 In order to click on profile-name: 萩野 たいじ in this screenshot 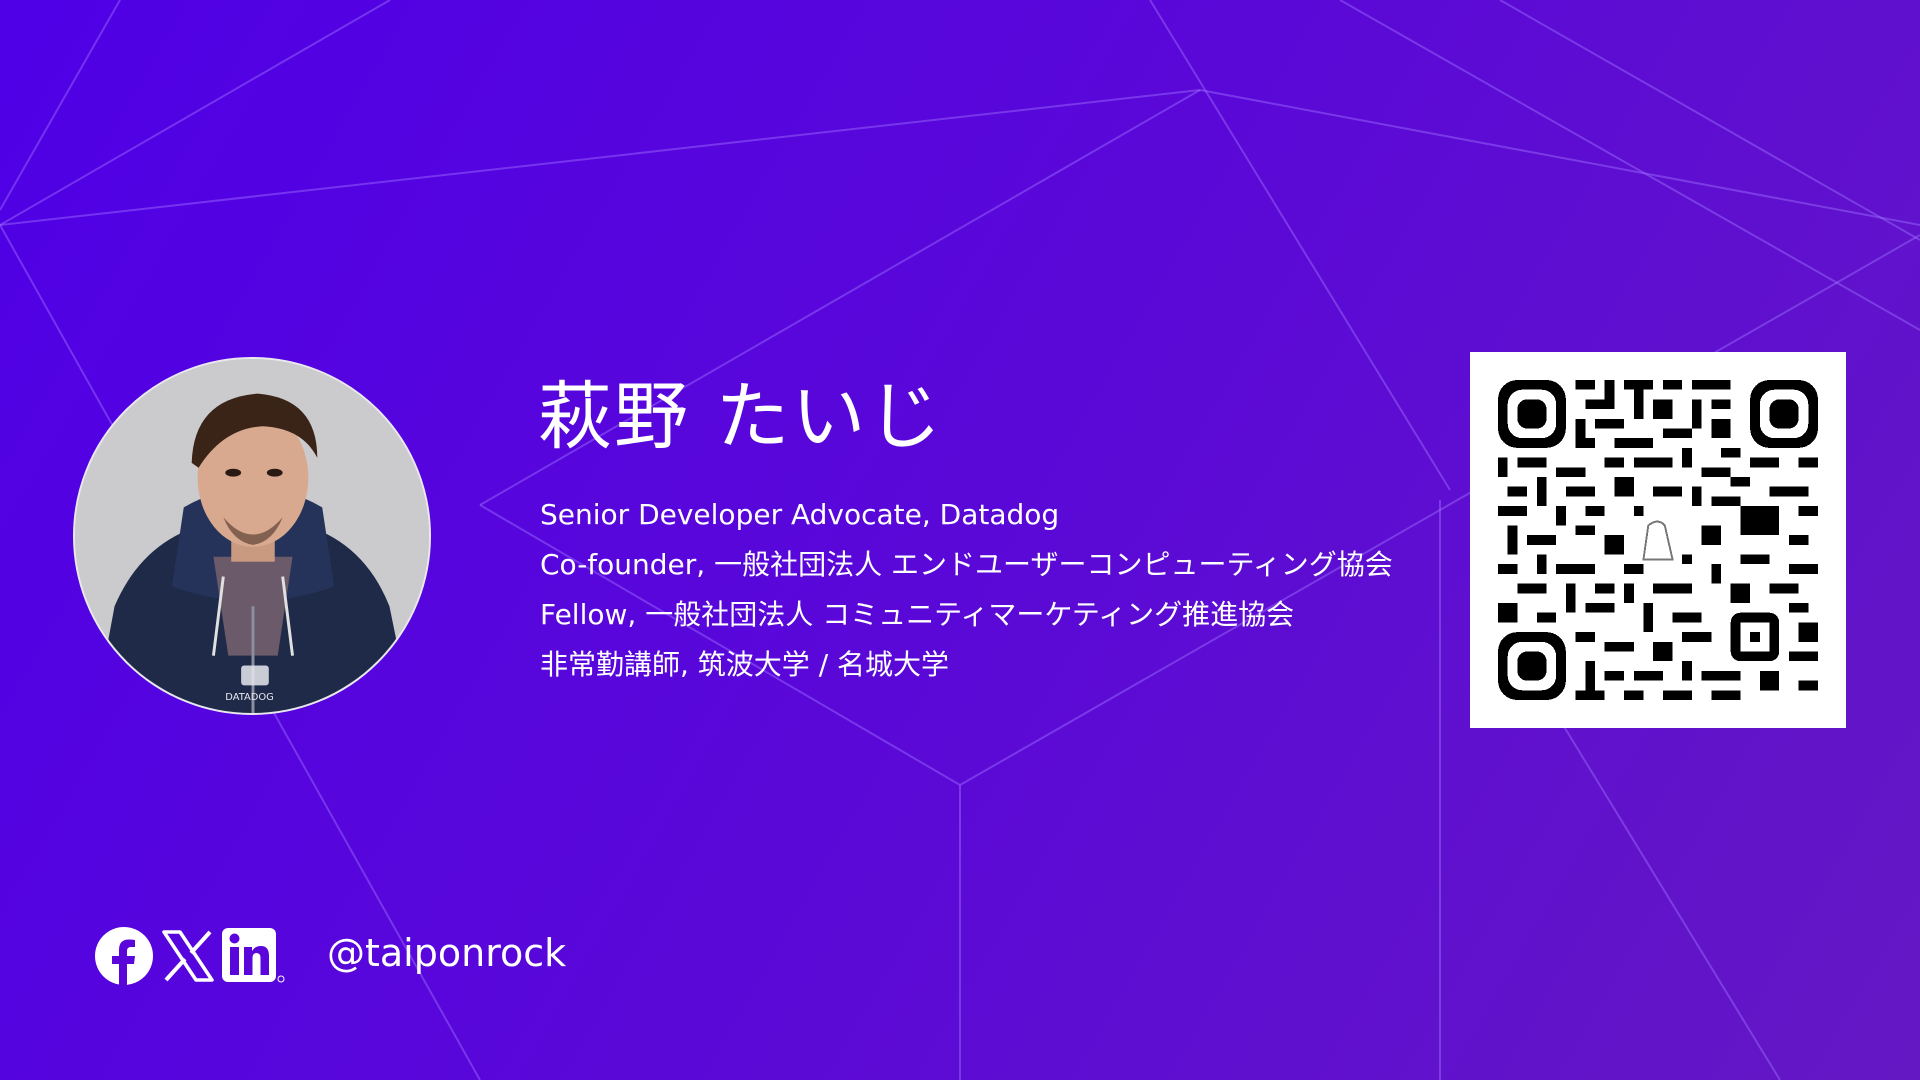, I will do `click(741, 417)`.